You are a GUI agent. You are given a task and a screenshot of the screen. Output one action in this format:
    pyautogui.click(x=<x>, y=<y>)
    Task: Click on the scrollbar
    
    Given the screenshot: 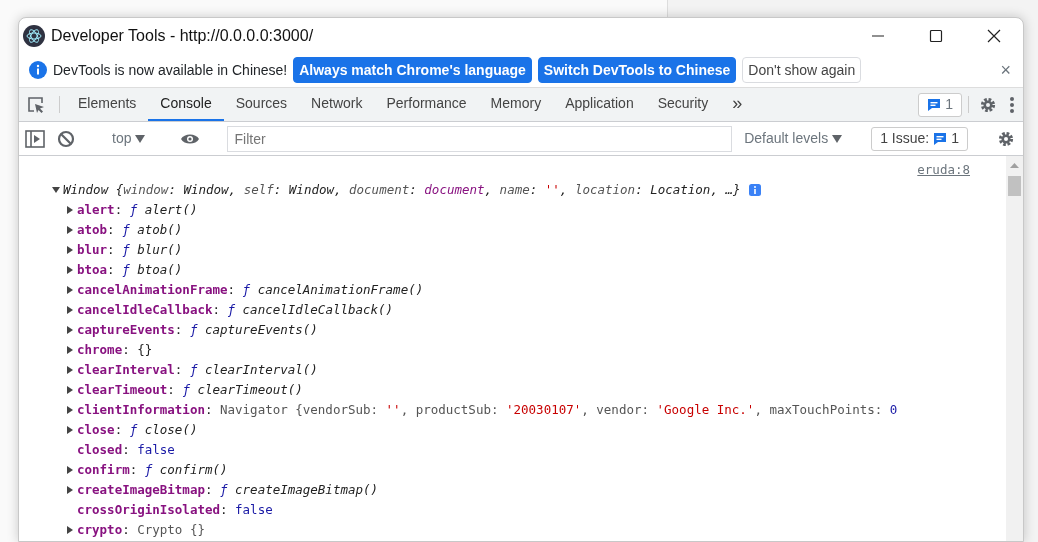 What is the action you would take?
    pyautogui.click(x=1014, y=348)
    